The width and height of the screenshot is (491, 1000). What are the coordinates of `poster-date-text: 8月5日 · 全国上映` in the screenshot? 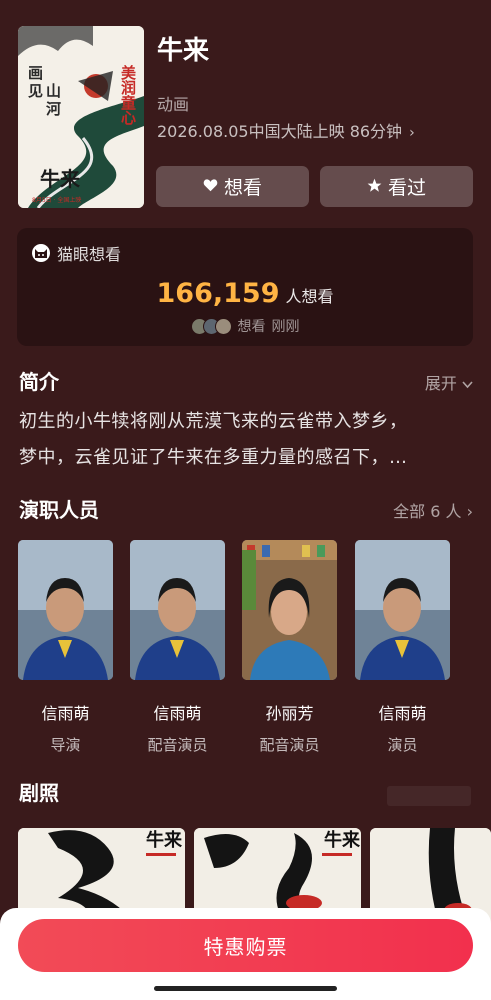 It's located at (56, 200).